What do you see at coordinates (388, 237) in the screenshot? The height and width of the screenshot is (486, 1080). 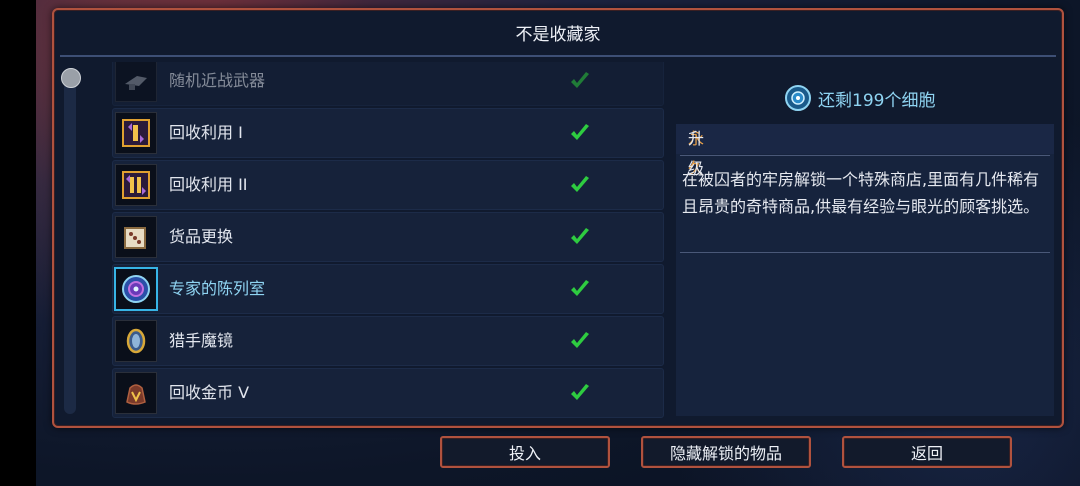 I see `list-item: 货品更换` at bounding box center [388, 237].